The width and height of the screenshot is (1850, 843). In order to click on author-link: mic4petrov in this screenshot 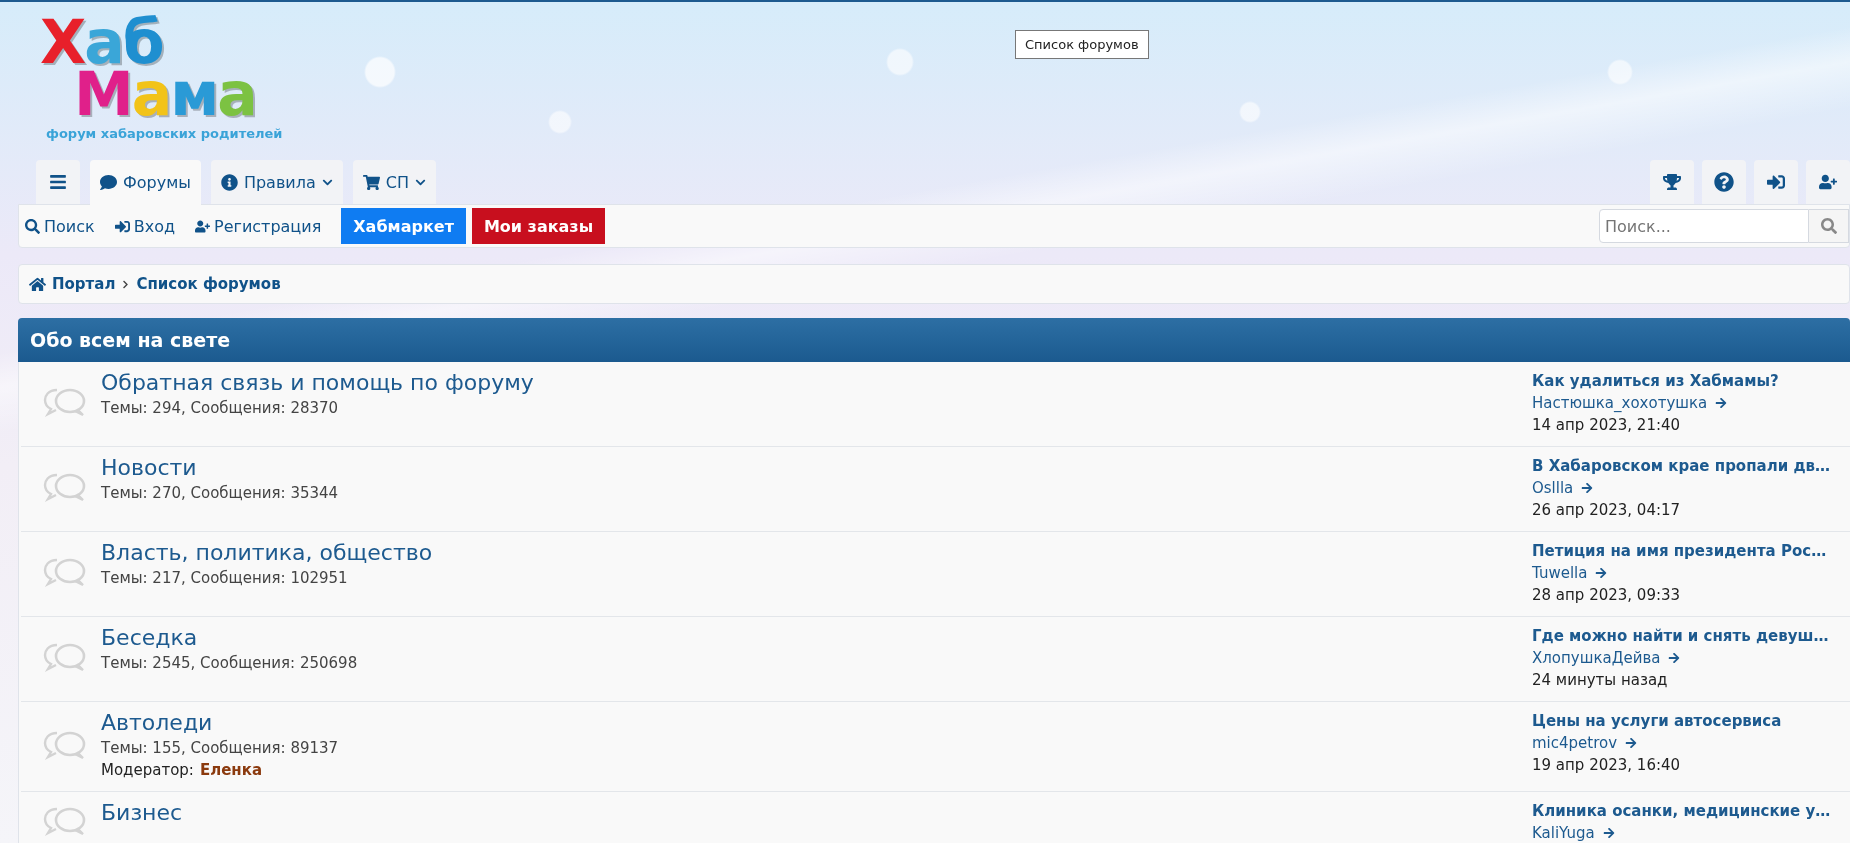, I will do `click(1575, 743)`.